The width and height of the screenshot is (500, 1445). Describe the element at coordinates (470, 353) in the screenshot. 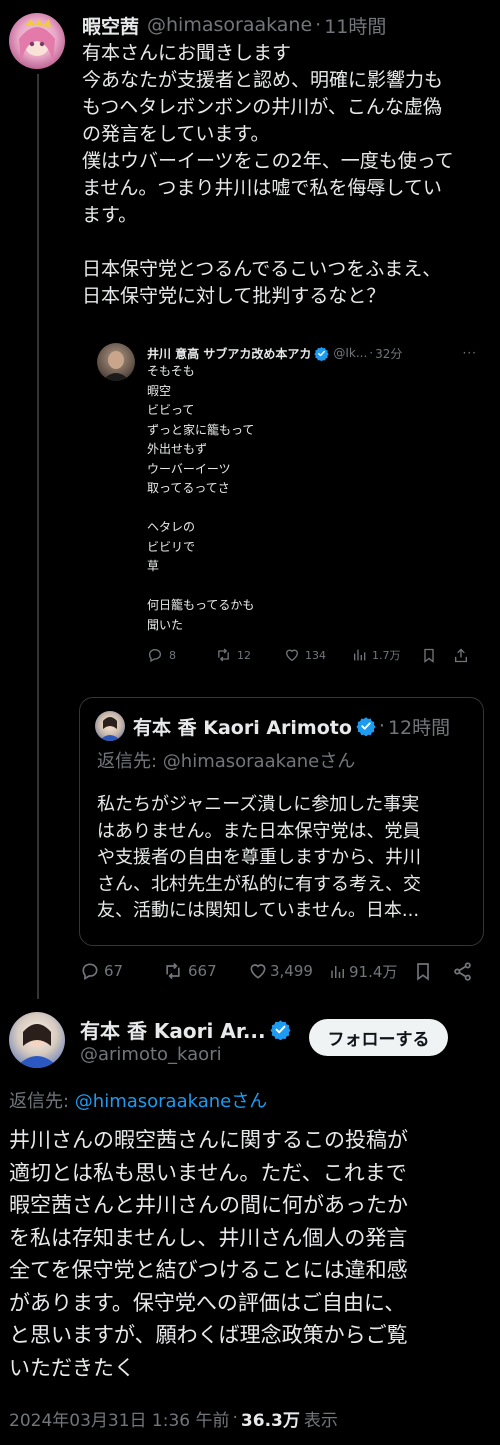

I see `more-options-icon: ···` at that location.